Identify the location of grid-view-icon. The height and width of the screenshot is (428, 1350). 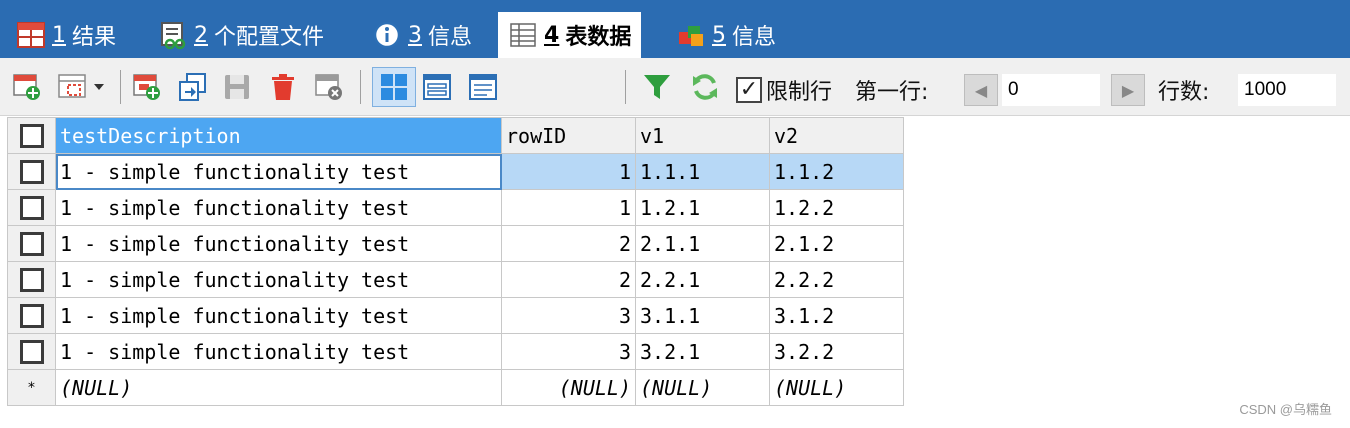
(394, 87).